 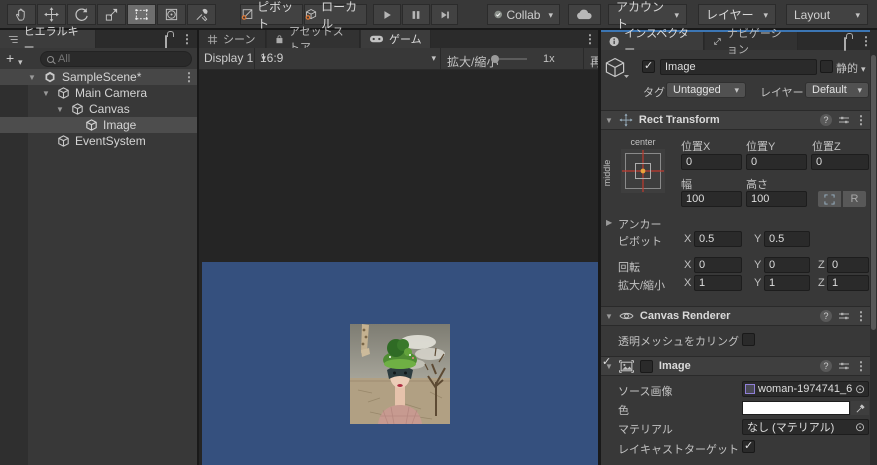 I want to click on color-swatch, so click(x=796, y=408).